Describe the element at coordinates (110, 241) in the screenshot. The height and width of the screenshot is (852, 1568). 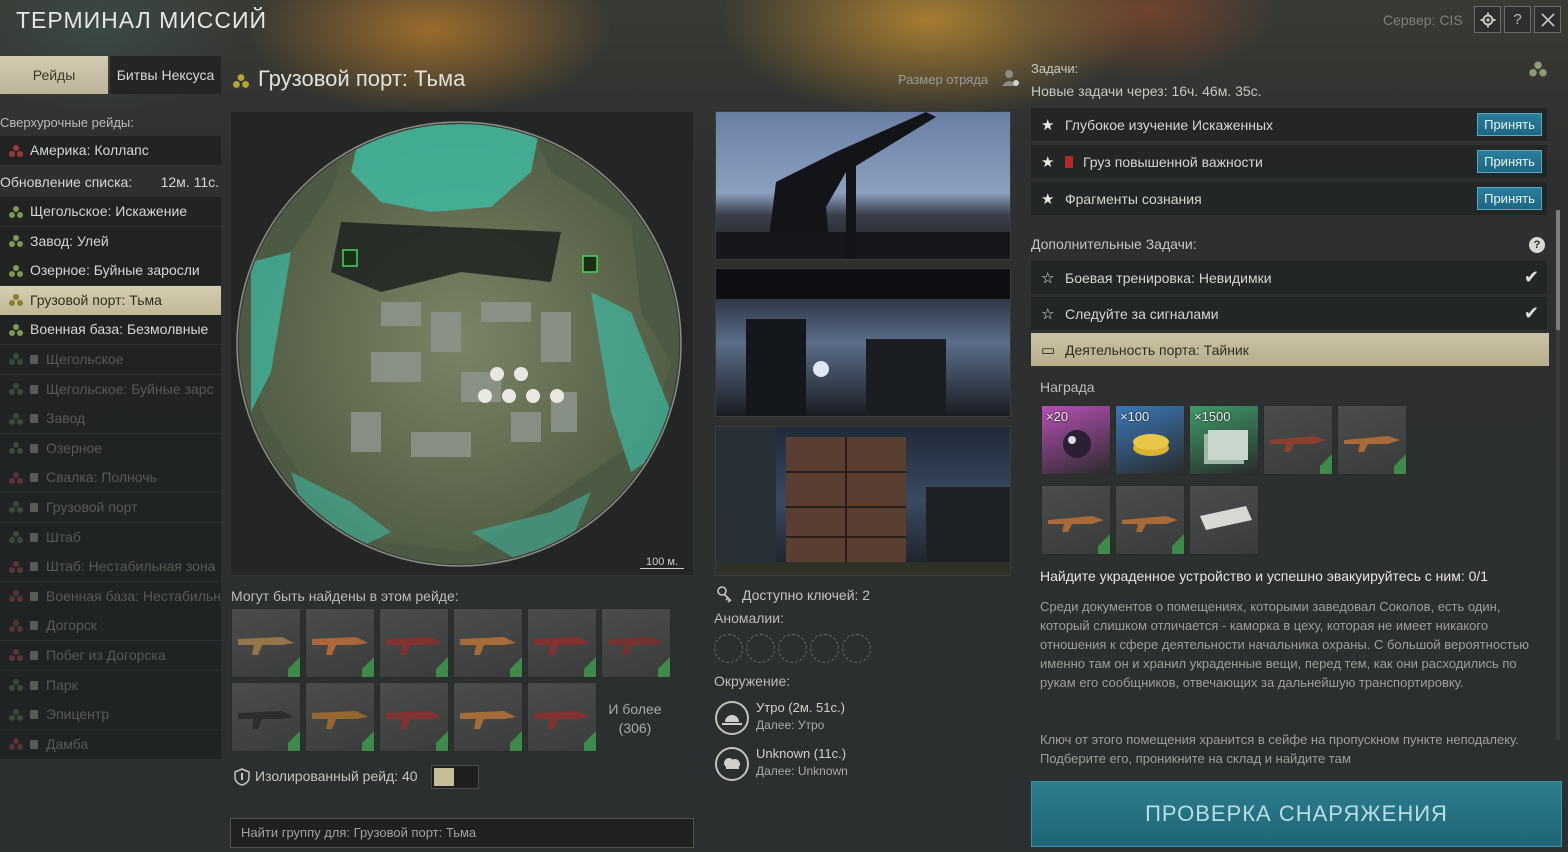
I see `raid-item: Завод: Улей` at that location.